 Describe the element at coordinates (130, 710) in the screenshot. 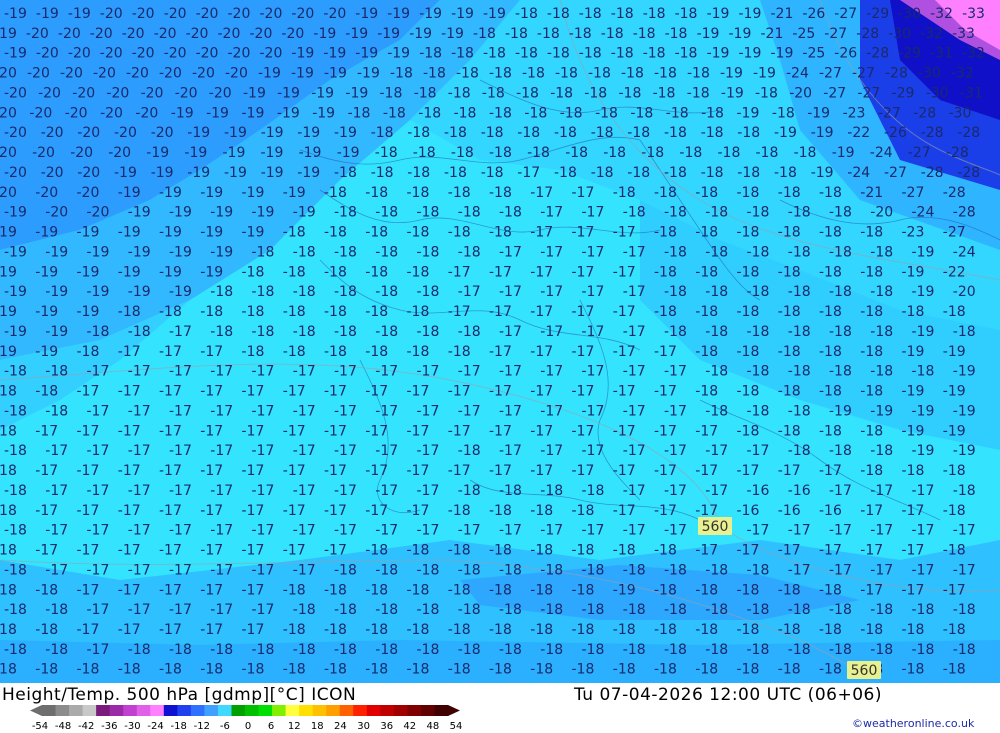

I see `legend-swatch` at that location.